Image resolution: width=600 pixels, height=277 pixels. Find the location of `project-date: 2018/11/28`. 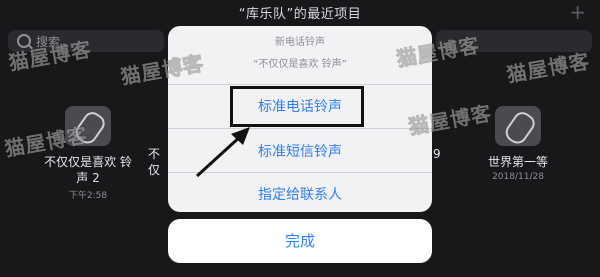

project-date: 2018/11/28 is located at coordinates (518, 177).